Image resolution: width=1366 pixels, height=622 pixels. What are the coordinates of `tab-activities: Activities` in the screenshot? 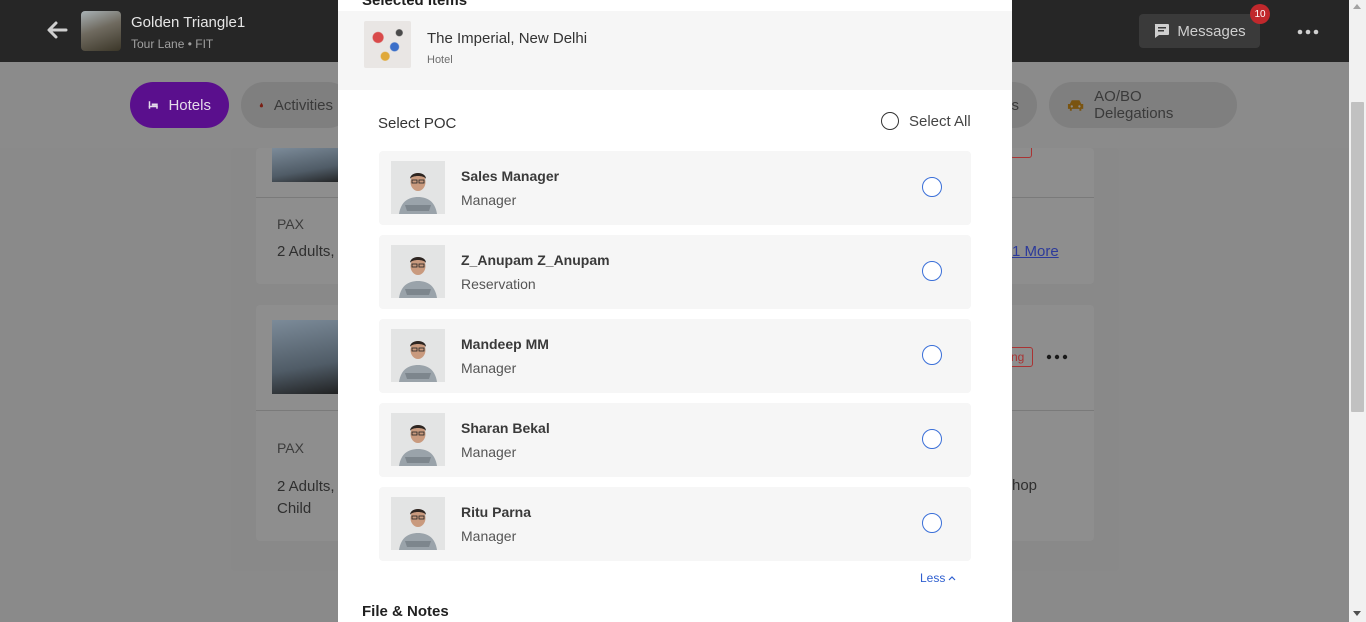 It's located at (296, 105).